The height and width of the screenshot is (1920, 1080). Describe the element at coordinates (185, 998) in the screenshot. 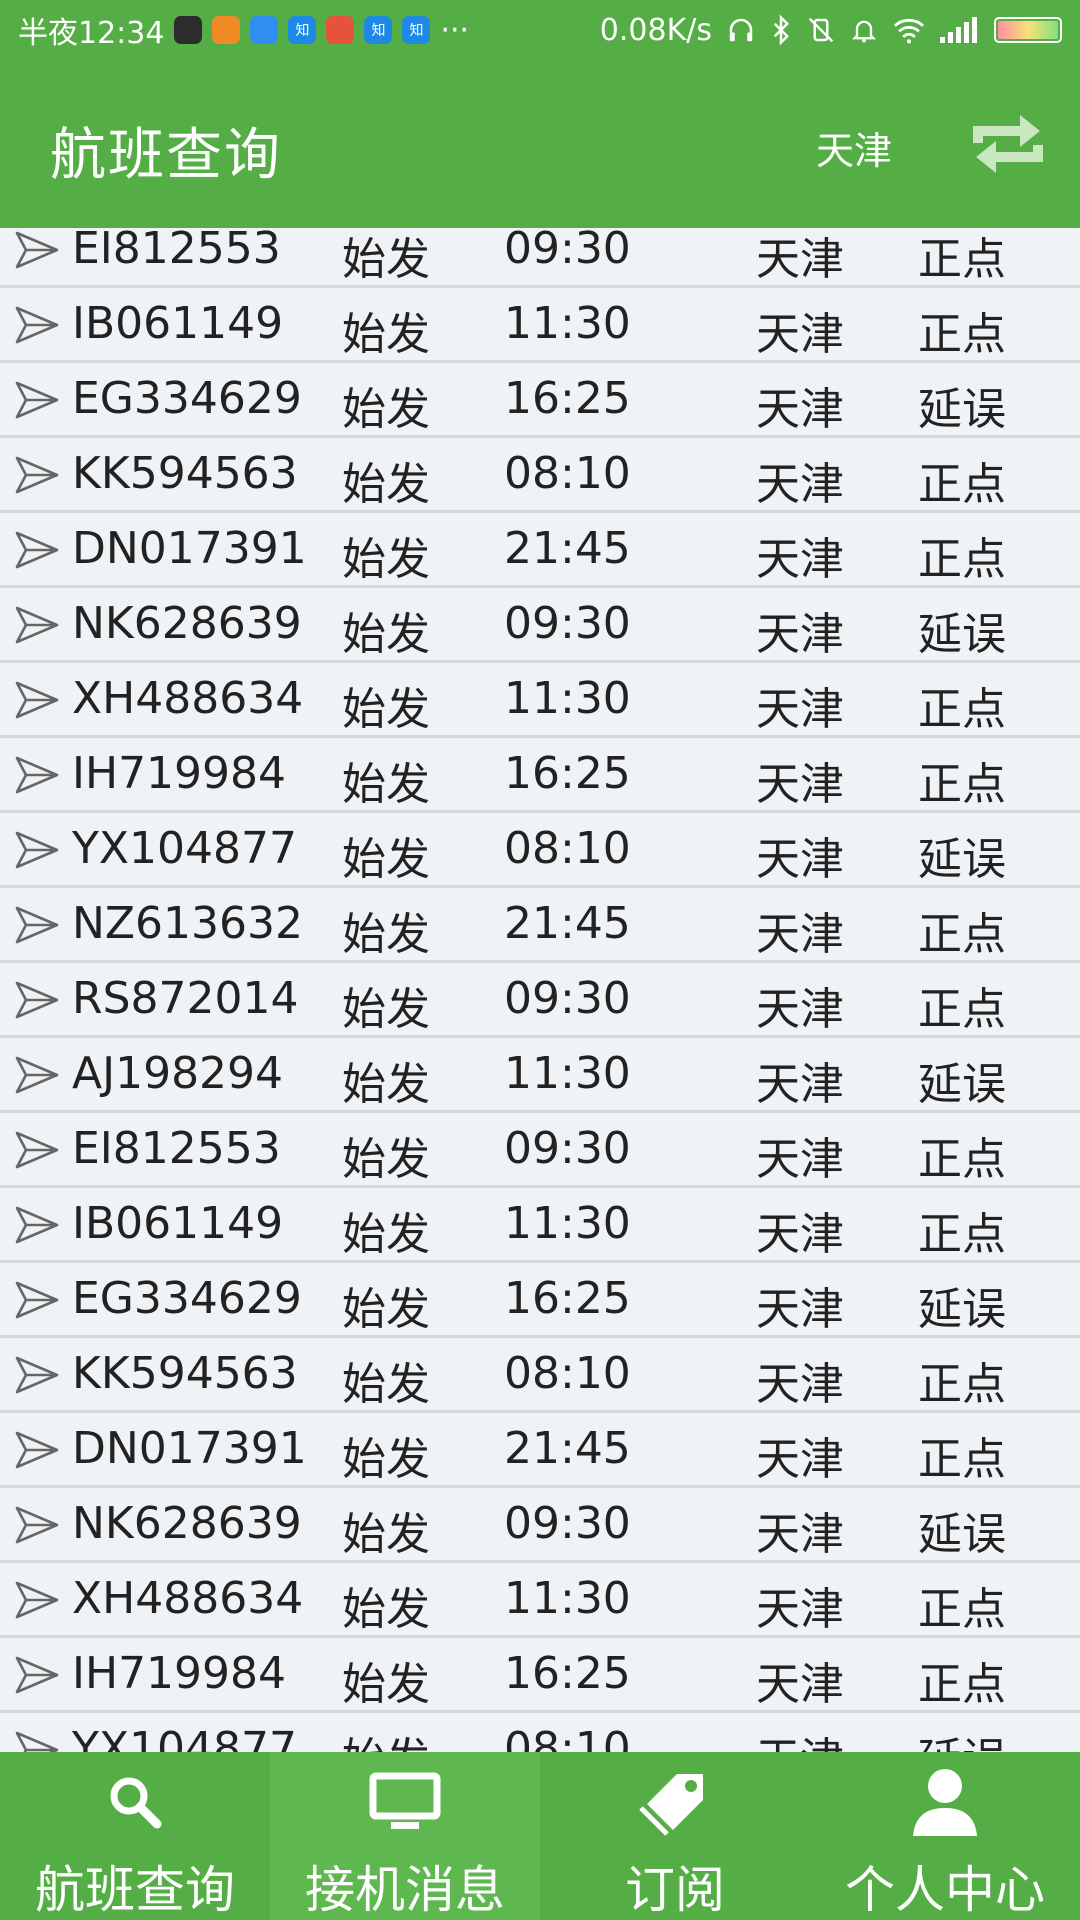

I see `flight-number: RS872014` at that location.